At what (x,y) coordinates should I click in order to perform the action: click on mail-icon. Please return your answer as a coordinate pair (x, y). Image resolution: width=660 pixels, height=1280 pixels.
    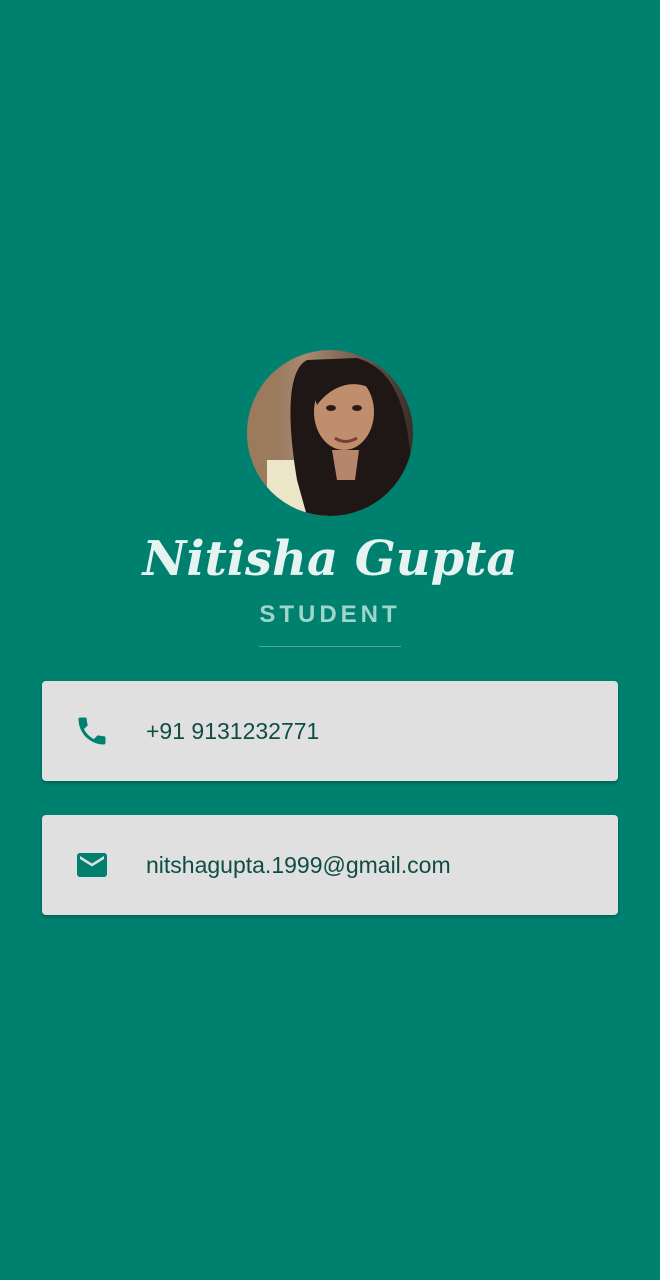
    Looking at the image, I should click on (92, 865).